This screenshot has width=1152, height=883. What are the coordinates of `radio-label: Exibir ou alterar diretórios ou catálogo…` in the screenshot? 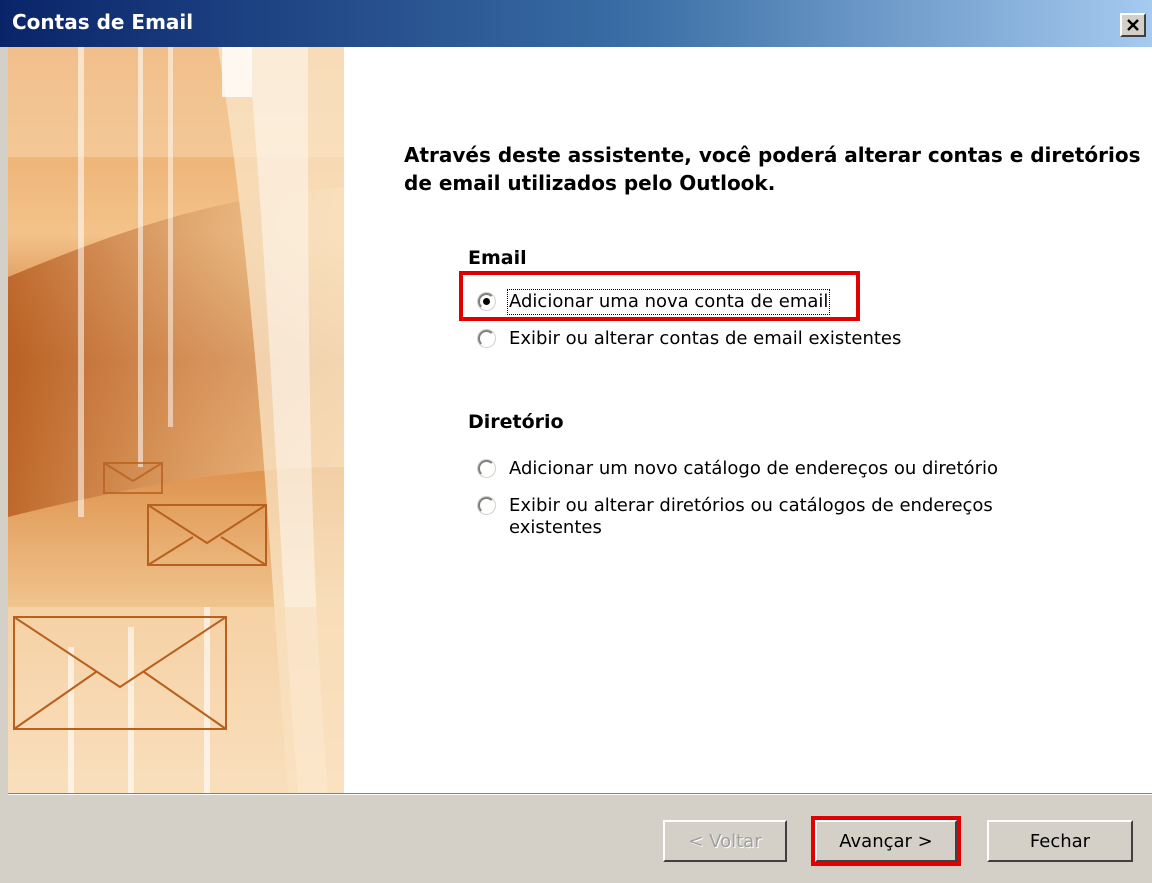 It's located at (751, 516).